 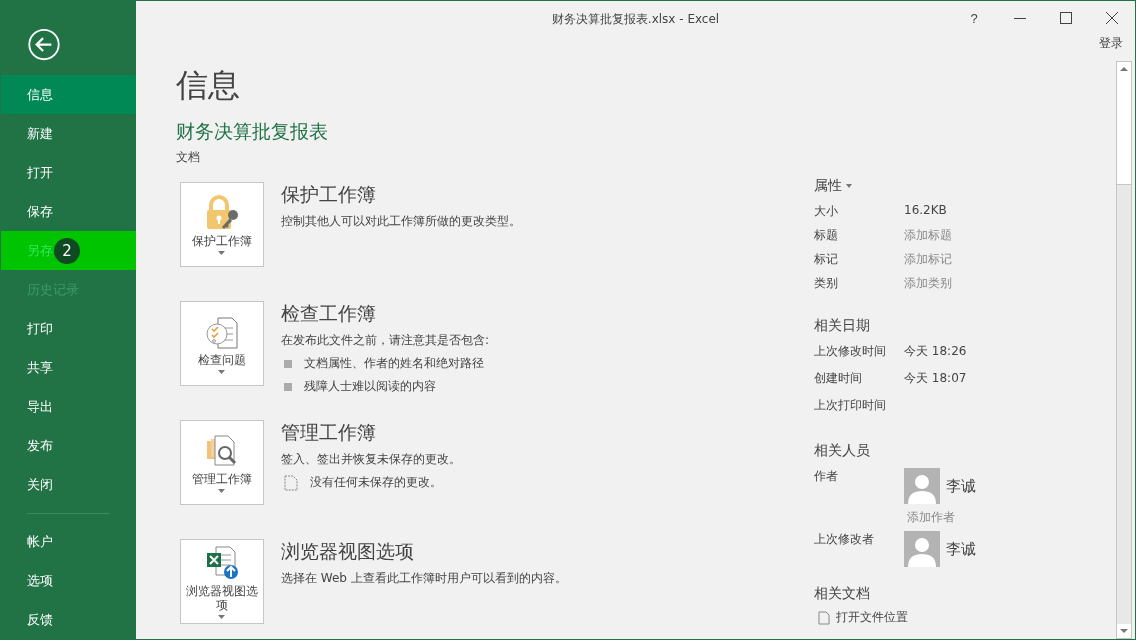 I want to click on property-label: 标记, so click(x=826, y=259).